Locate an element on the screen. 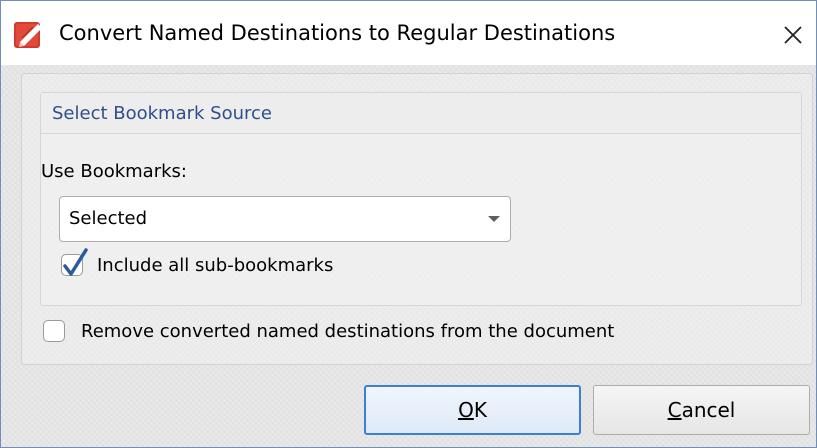 The image size is (817, 448). group-header: Select Bookmark Source is located at coordinates (421, 113).